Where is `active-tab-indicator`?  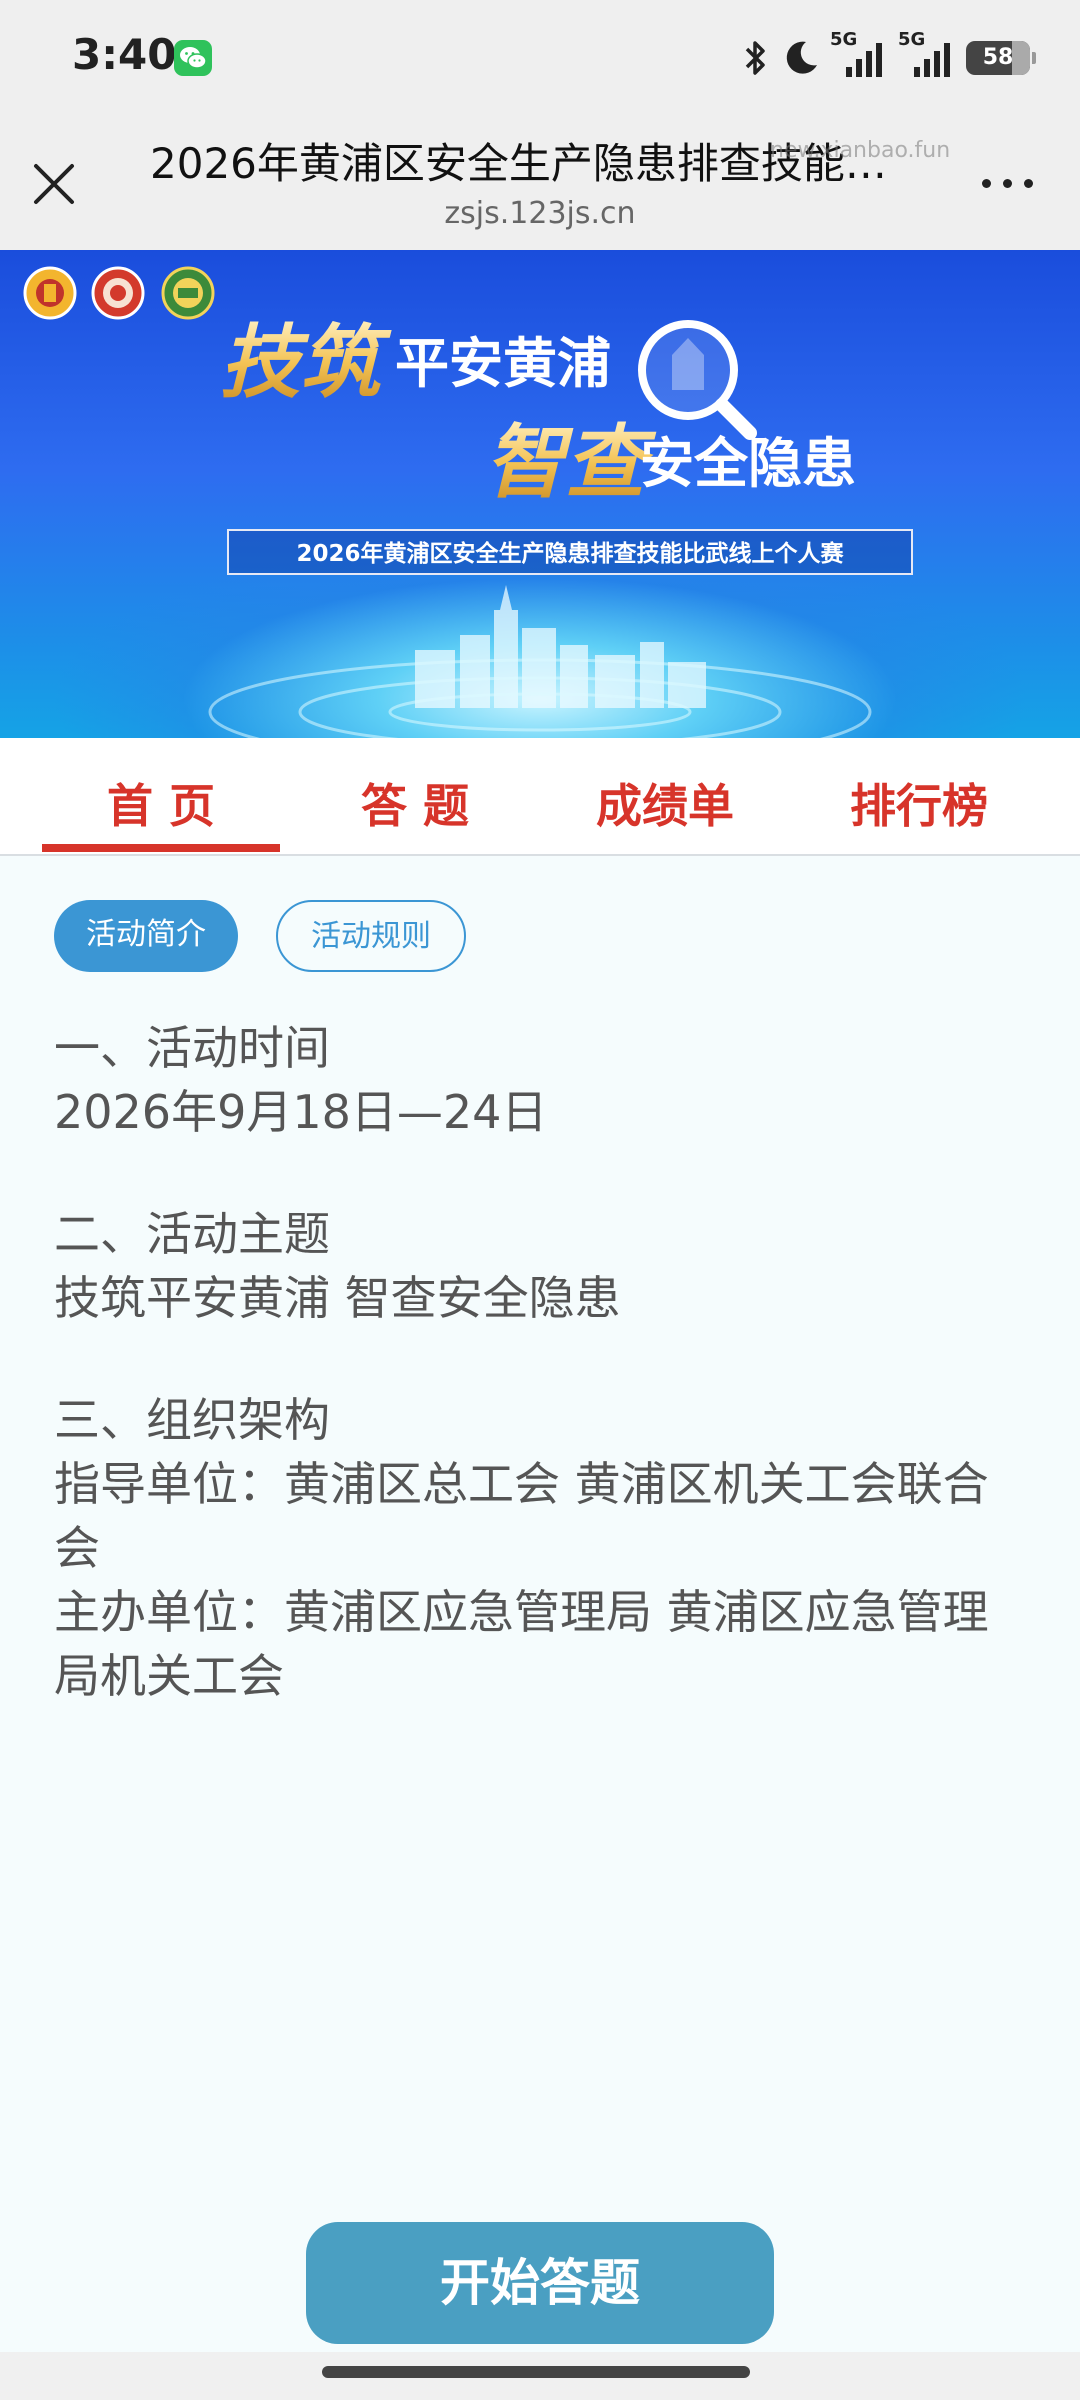 active-tab-indicator is located at coordinates (161, 848).